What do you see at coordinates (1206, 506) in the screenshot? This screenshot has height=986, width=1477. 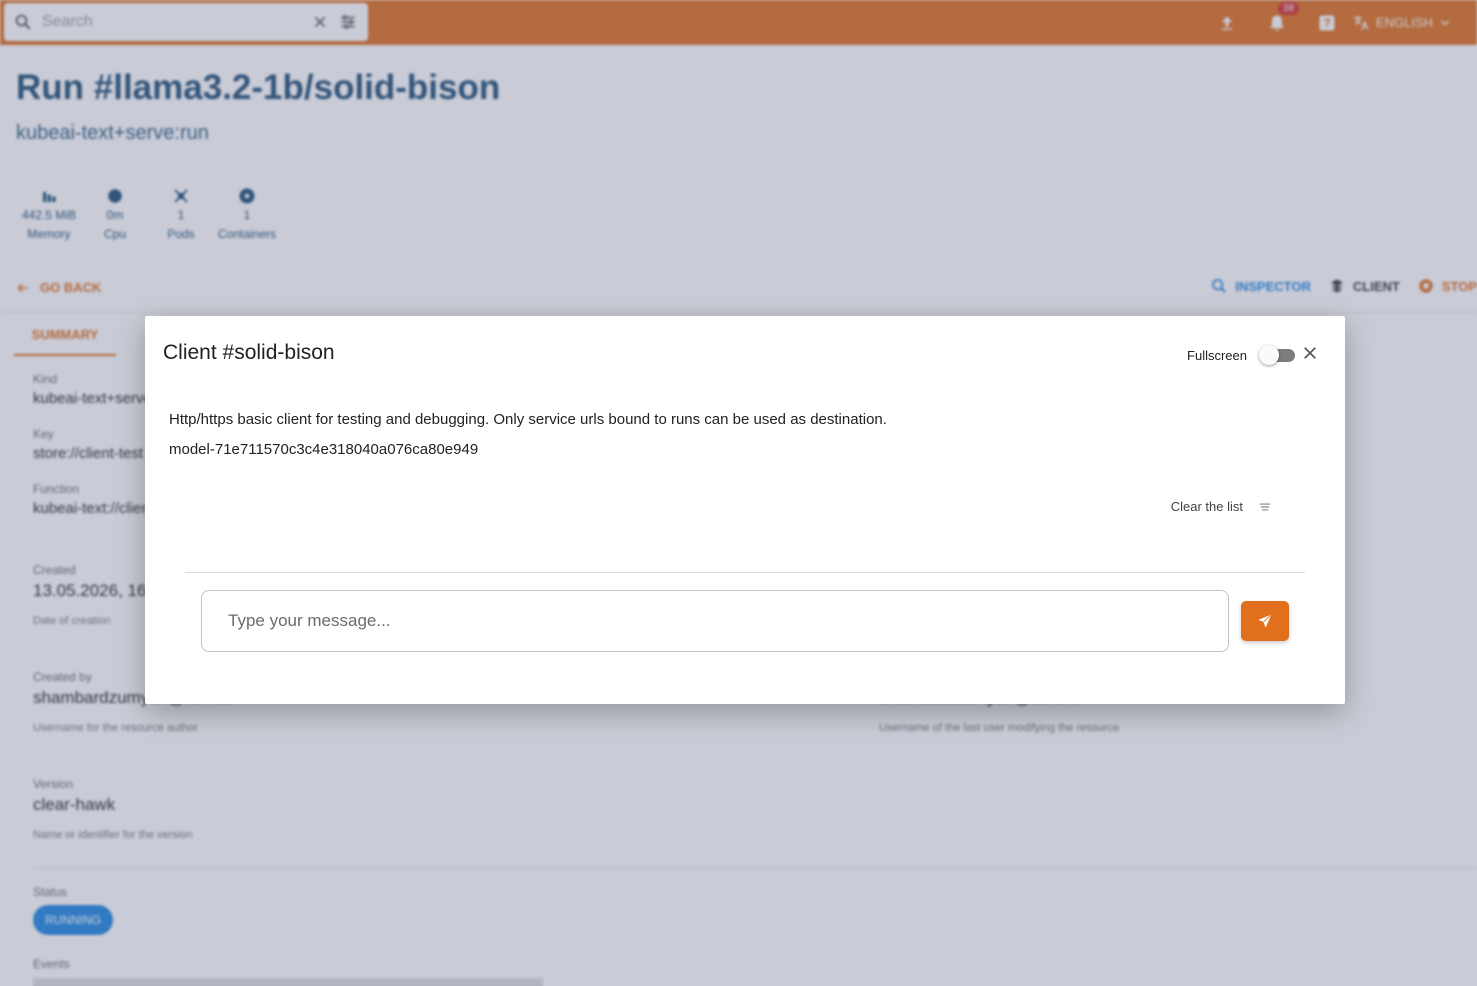 I see `clear-list-label: Clear the list` at bounding box center [1206, 506].